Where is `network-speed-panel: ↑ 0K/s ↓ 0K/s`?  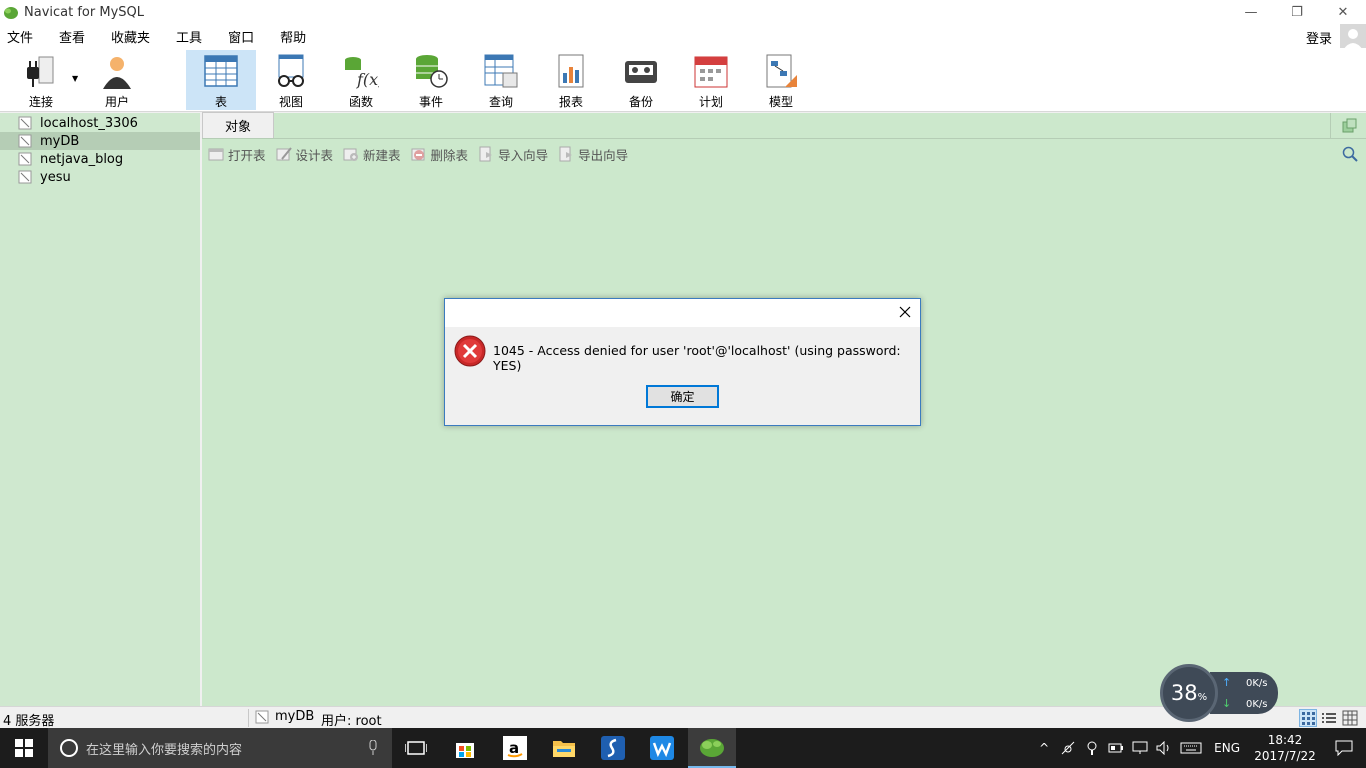
network-speed-panel: ↑ 0K/s ↓ 0K/s is located at coordinates (1244, 693).